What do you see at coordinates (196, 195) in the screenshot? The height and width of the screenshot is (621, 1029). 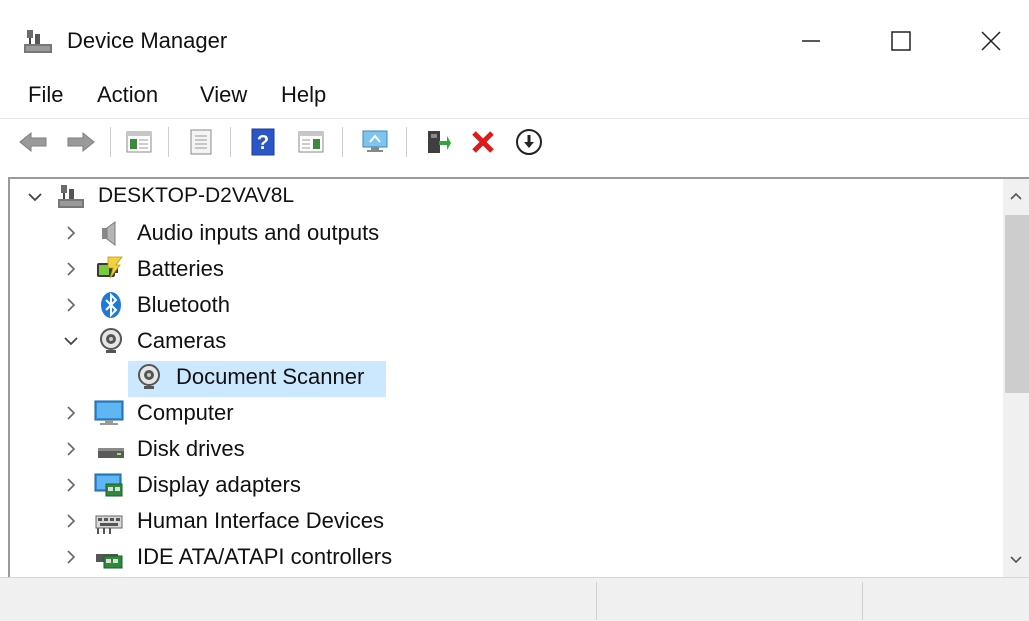 I see `tree-root-label: DESKTOP-D2VAV8L` at bounding box center [196, 195].